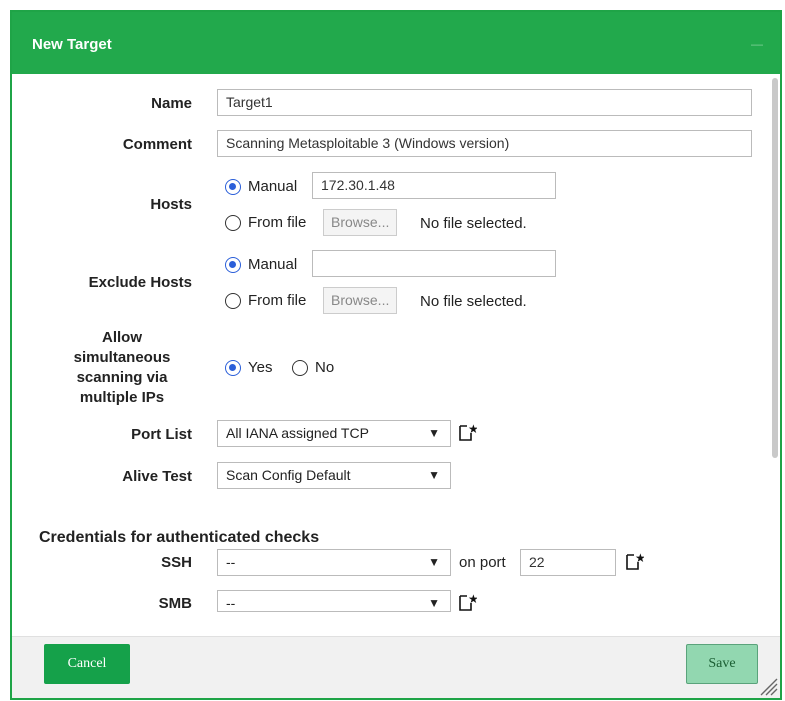  I want to click on comment-label: Comment, so click(157, 144).